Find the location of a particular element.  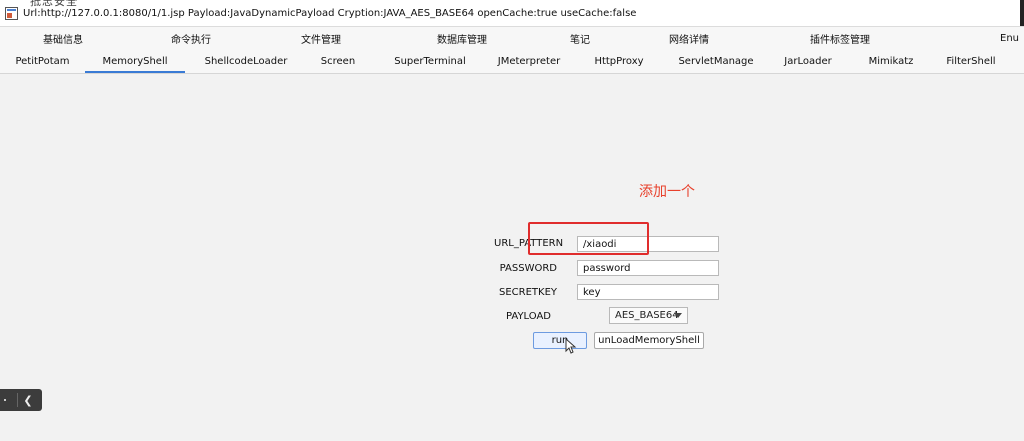

tab-jarloader: JarLoader is located at coordinates (808, 61).